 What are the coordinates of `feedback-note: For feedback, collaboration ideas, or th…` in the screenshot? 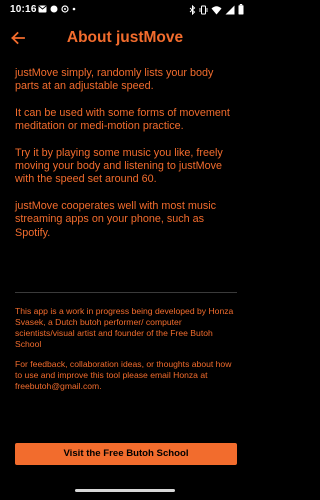 It's located at (123, 375).